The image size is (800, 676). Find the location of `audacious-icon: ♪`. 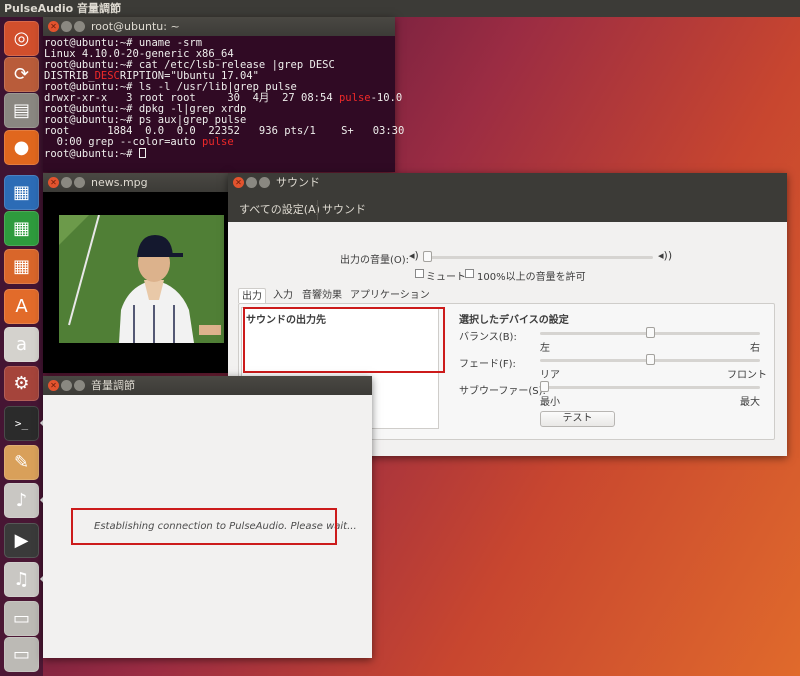

audacious-icon: ♪ is located at coordinates (21, 500).